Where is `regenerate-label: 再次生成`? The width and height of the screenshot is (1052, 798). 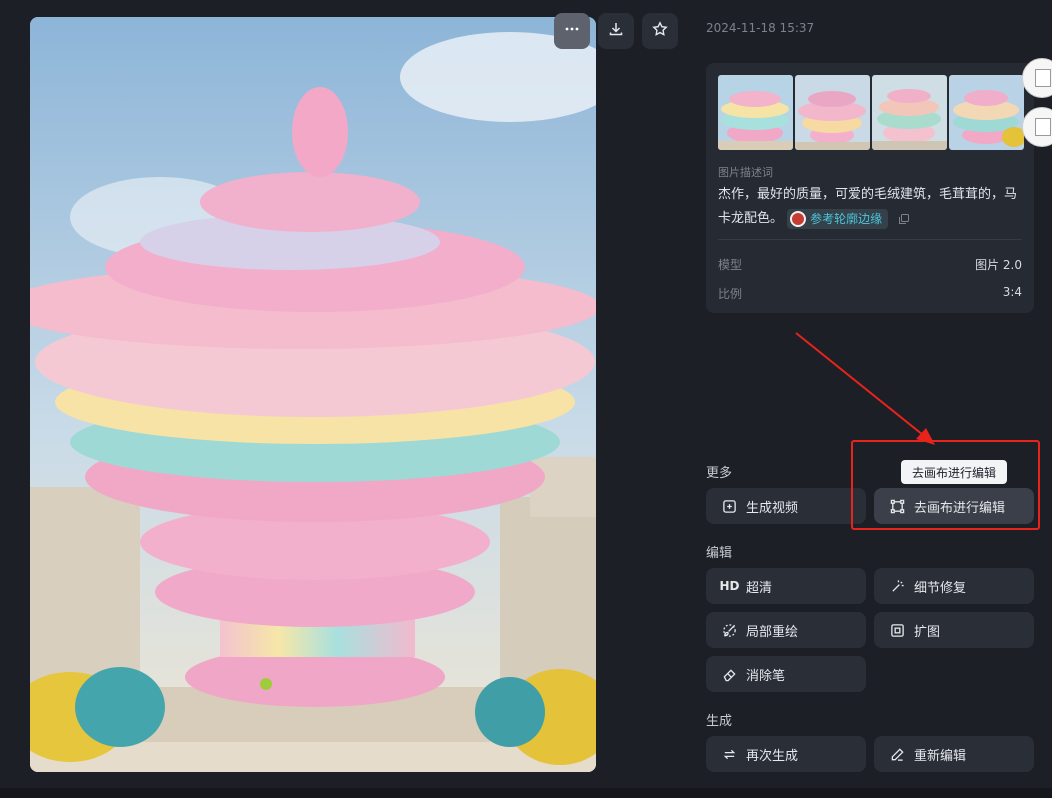 regenerate-label: 再次生成 is located at coordinates (772, 756).